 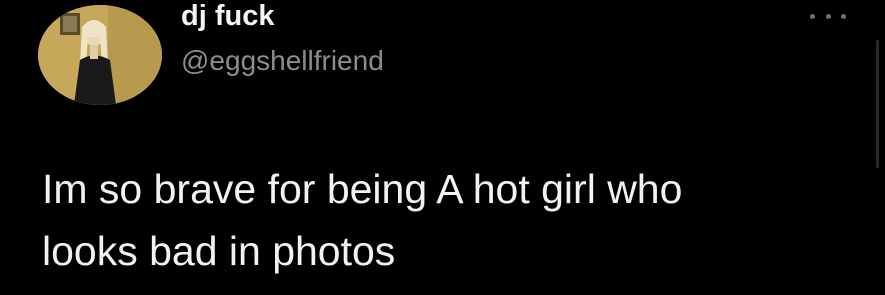 What do you see at coordinates (282, 61) in the screenshot?
I see `handle: @eggshellfriend` at bounding box center [282, 61].